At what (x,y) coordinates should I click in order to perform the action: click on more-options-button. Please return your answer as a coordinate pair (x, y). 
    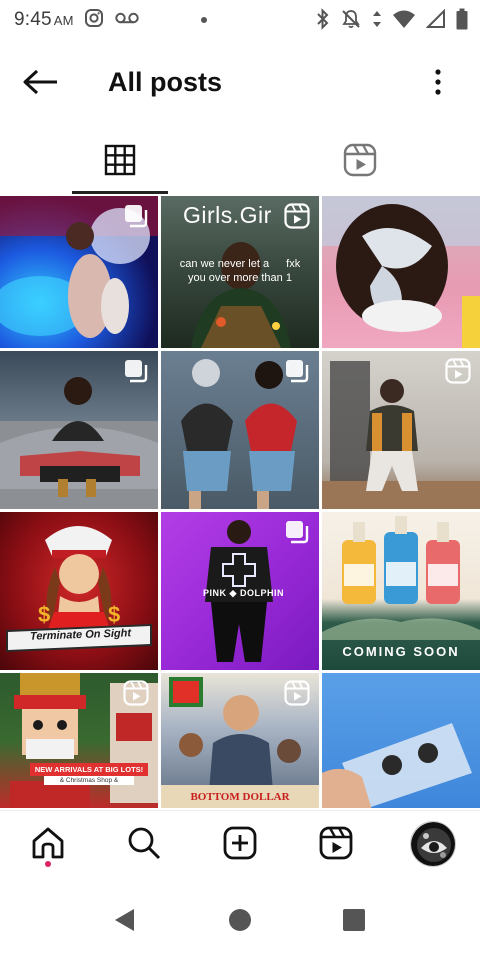
    Looking at the image, I should click on (438, 84).